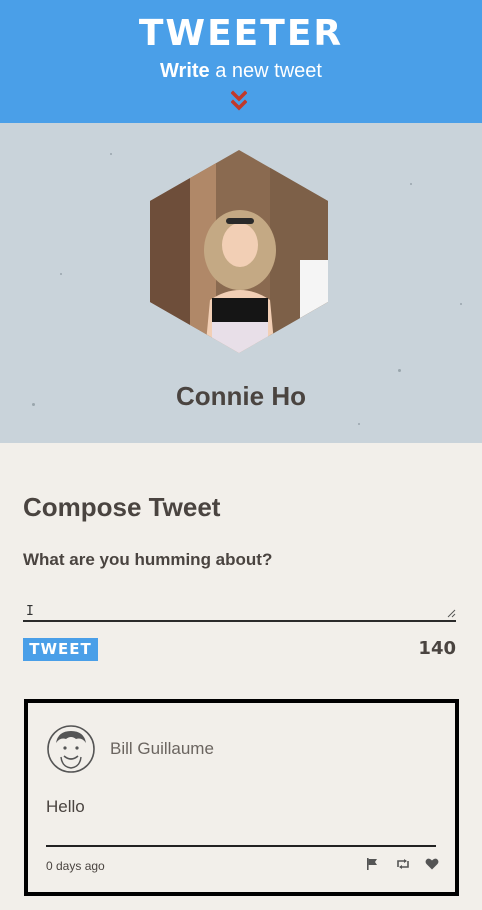  Describe the element at coordinates (65, 806) in the screenshot. I see `tweet-text: Hello` at that location.